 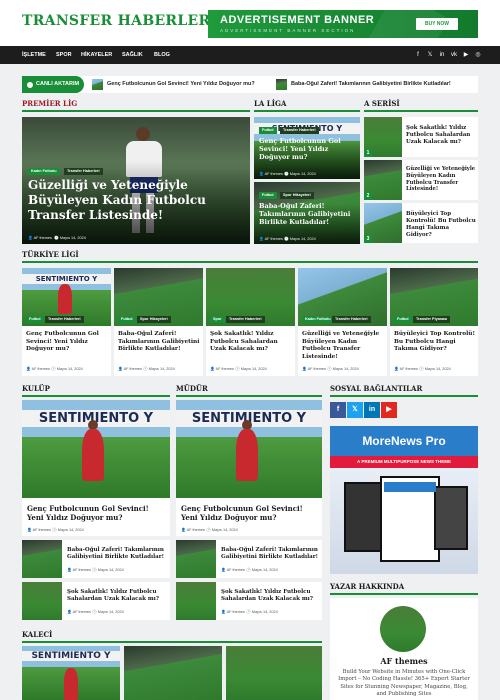 What do you see at coordinates (478, 55) in the screenshot?
I see `instagram-icon: ◎` at bounding box center [478, 55].